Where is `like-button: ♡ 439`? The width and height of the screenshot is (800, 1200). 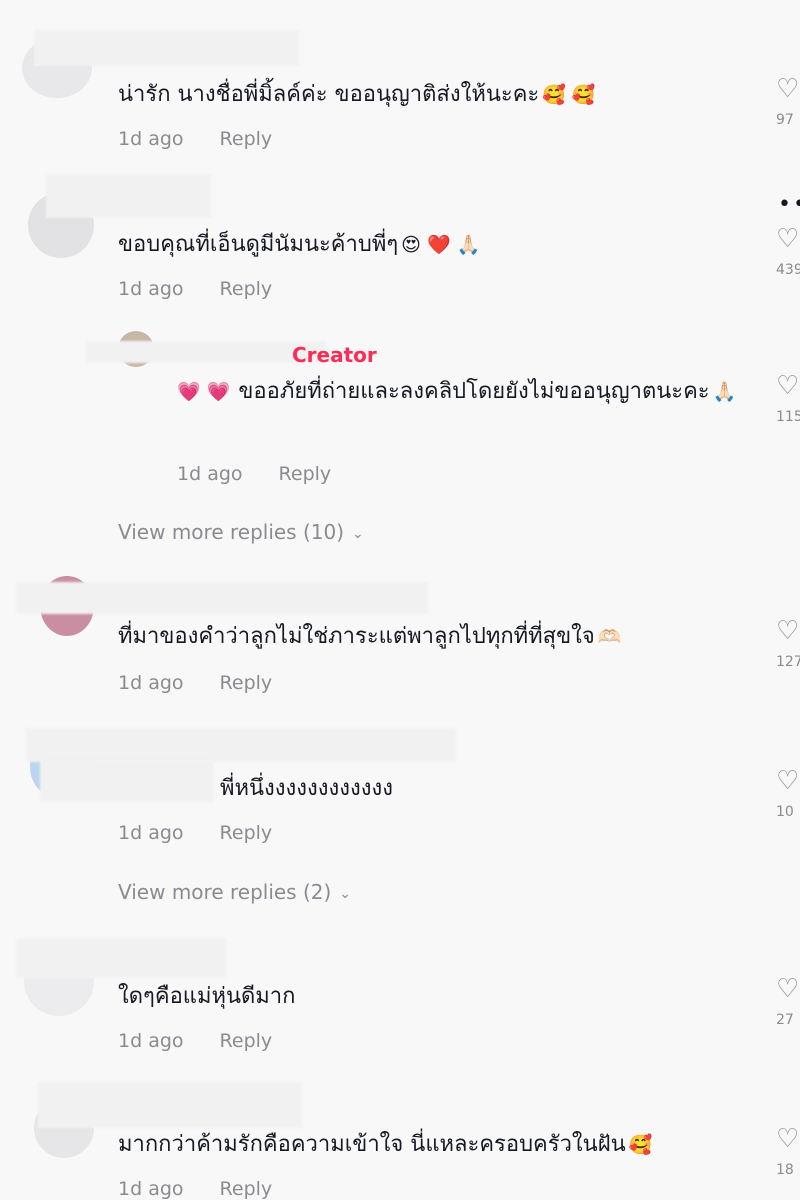 like-button: ♡ 439 is located at coordinates (788, 252).